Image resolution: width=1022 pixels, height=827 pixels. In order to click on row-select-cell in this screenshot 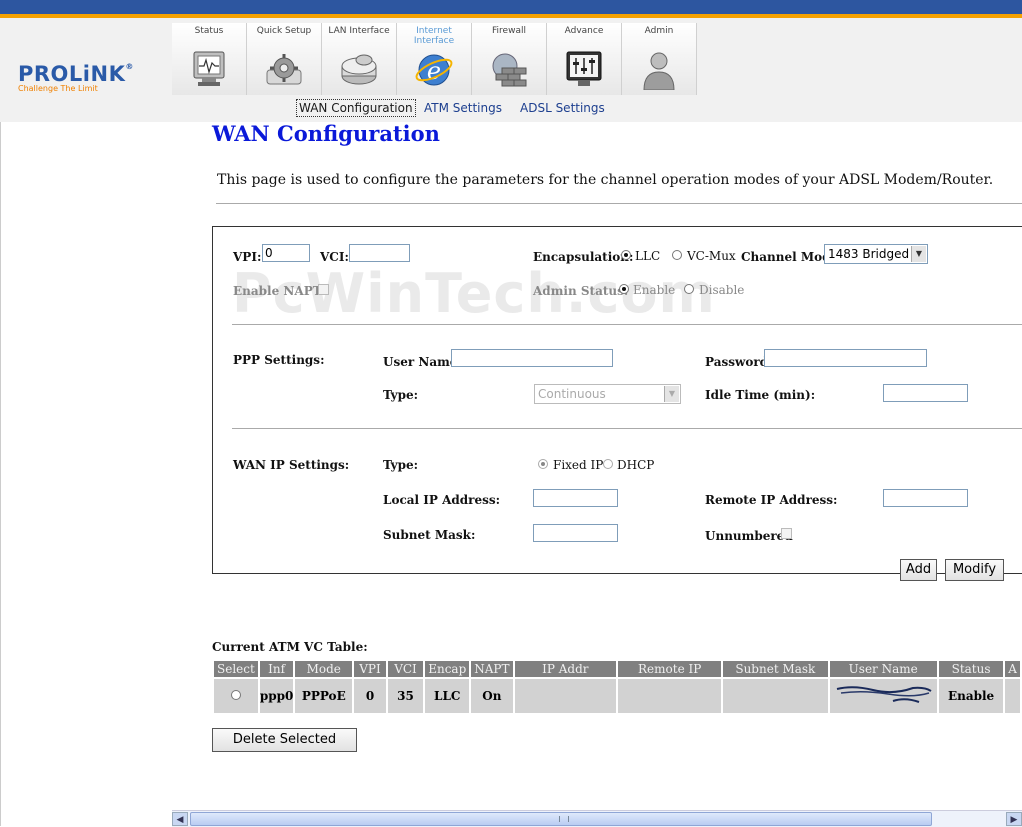, I will do `click(236, 696)`.